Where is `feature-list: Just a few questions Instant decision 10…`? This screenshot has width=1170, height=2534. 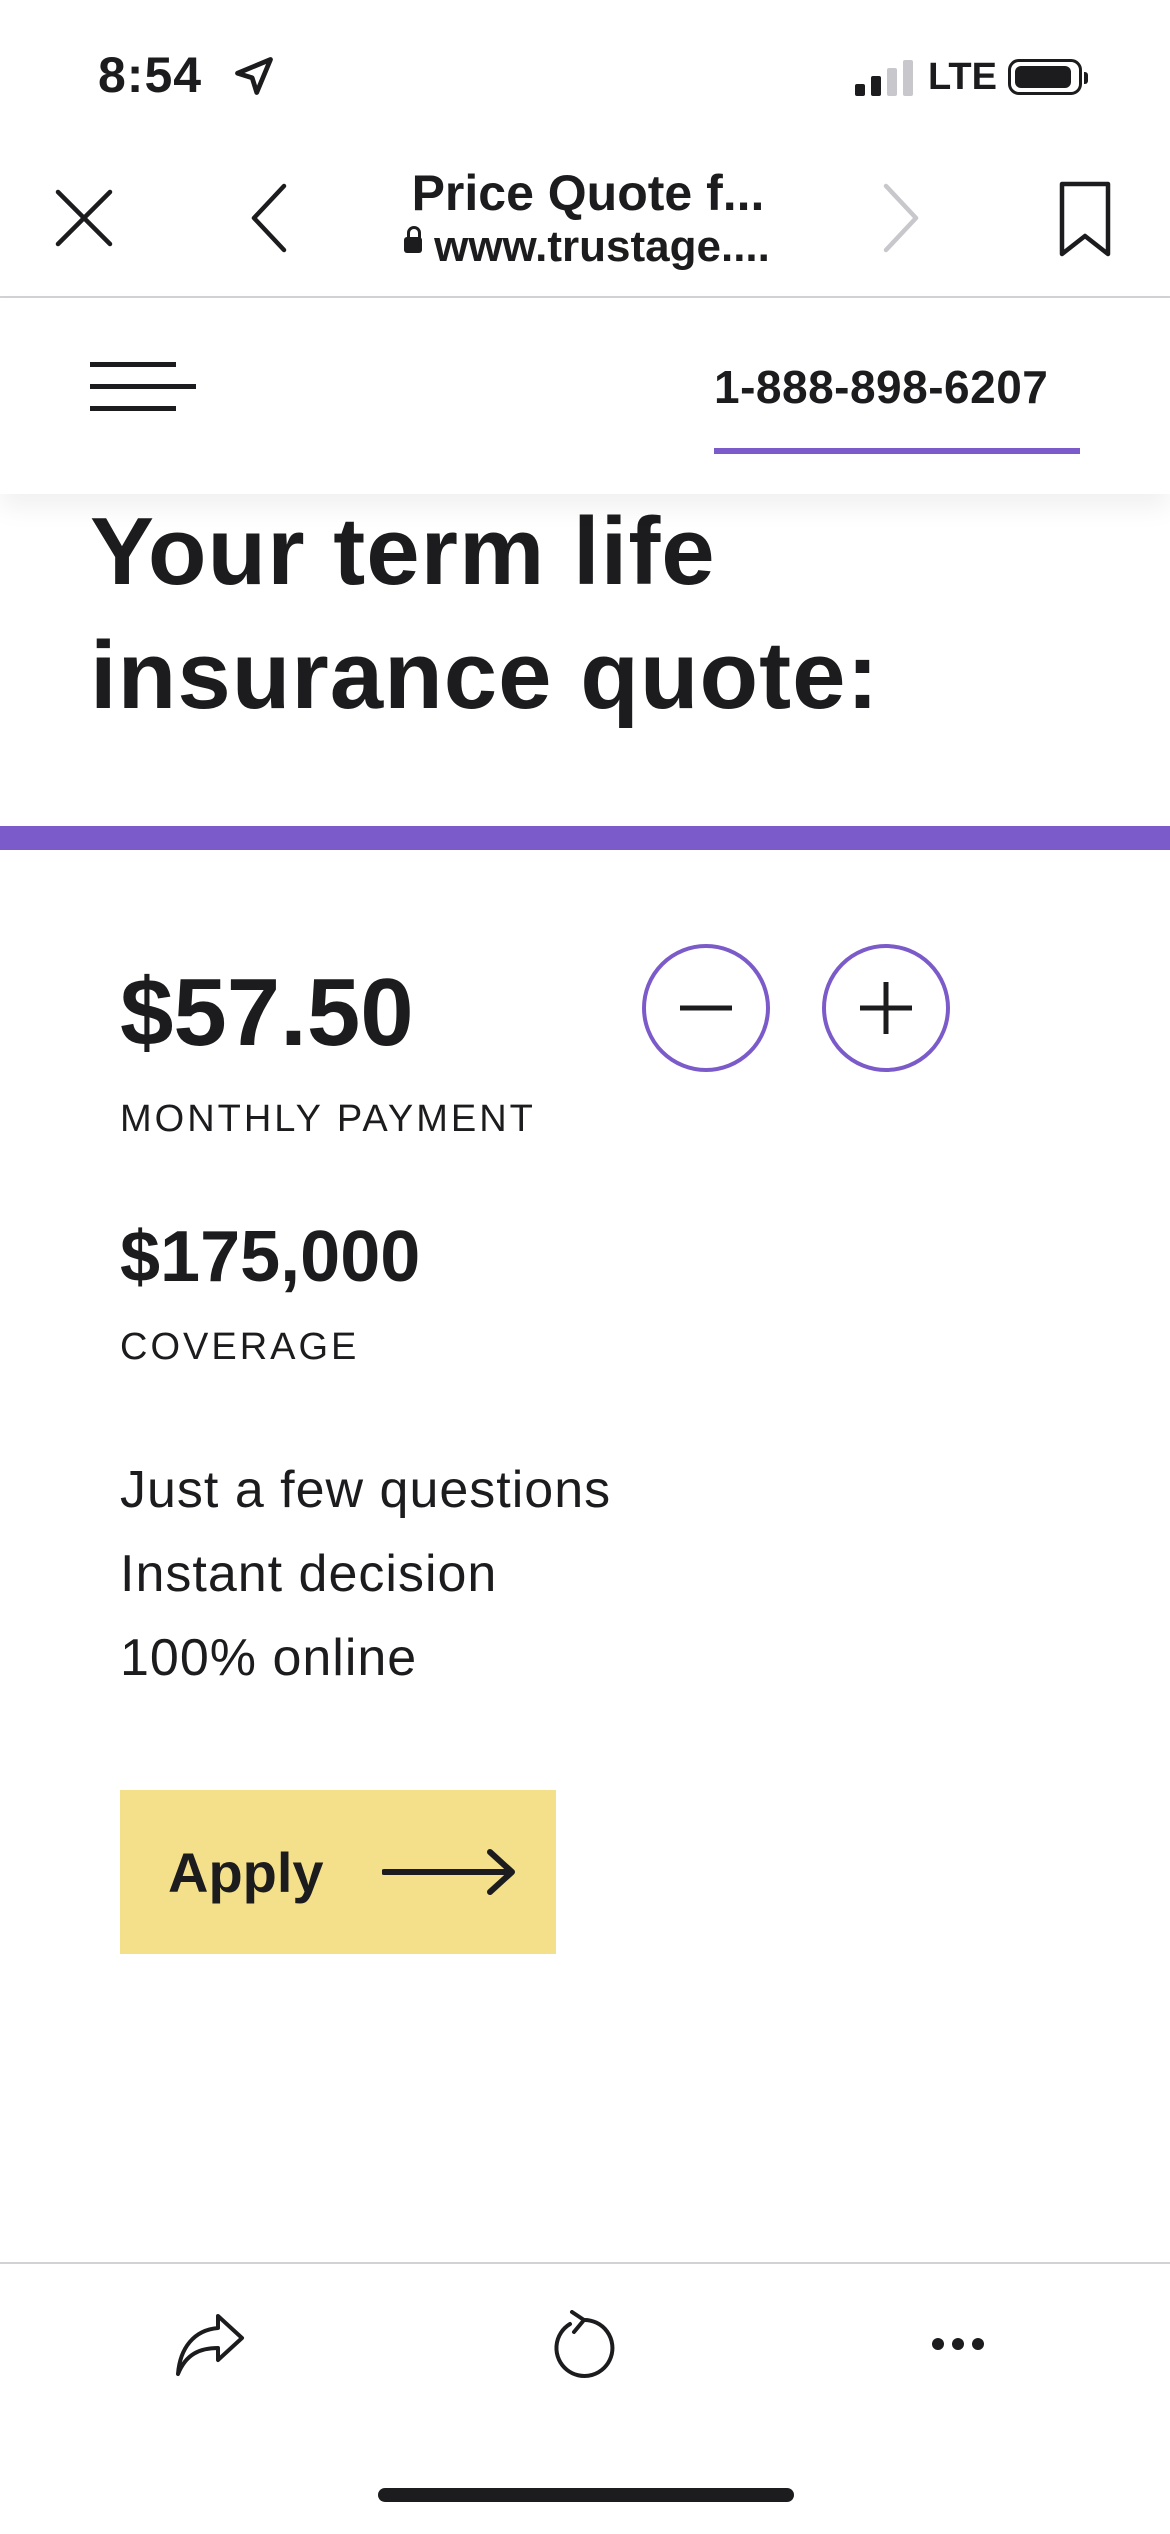
feature-list: Just a few questions Instant decision 10… is located at coordinates (365, 1574).